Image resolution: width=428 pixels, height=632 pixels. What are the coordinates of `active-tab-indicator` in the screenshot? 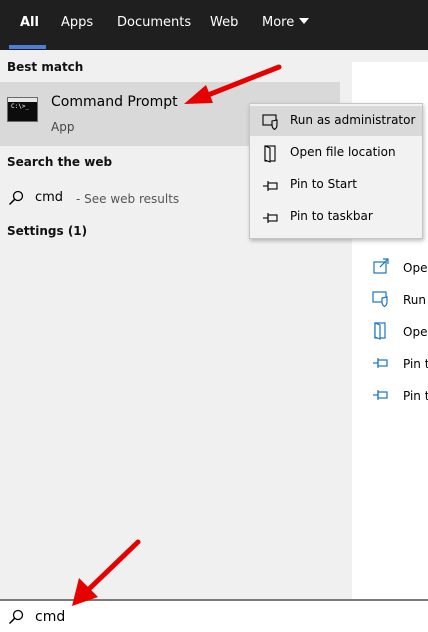 It's located at (27, 47).